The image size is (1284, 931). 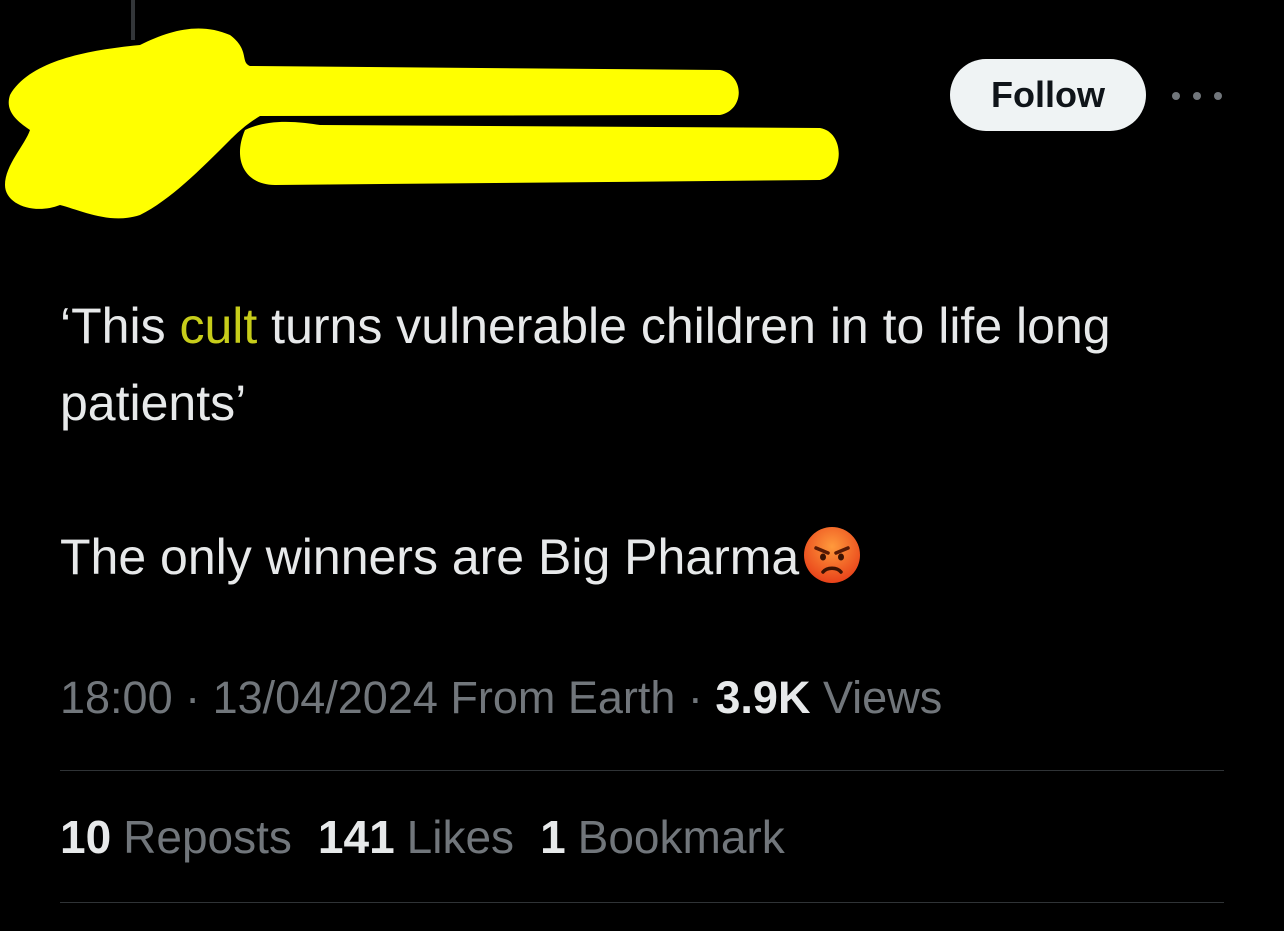 I want to click on likes-count: 141, so click(x=356, y=837).